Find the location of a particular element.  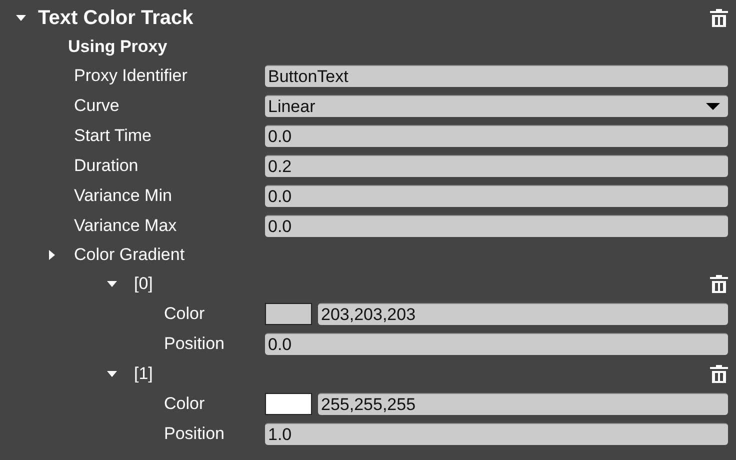

track-title: Text Color Track is located at coordinates (116, 18).